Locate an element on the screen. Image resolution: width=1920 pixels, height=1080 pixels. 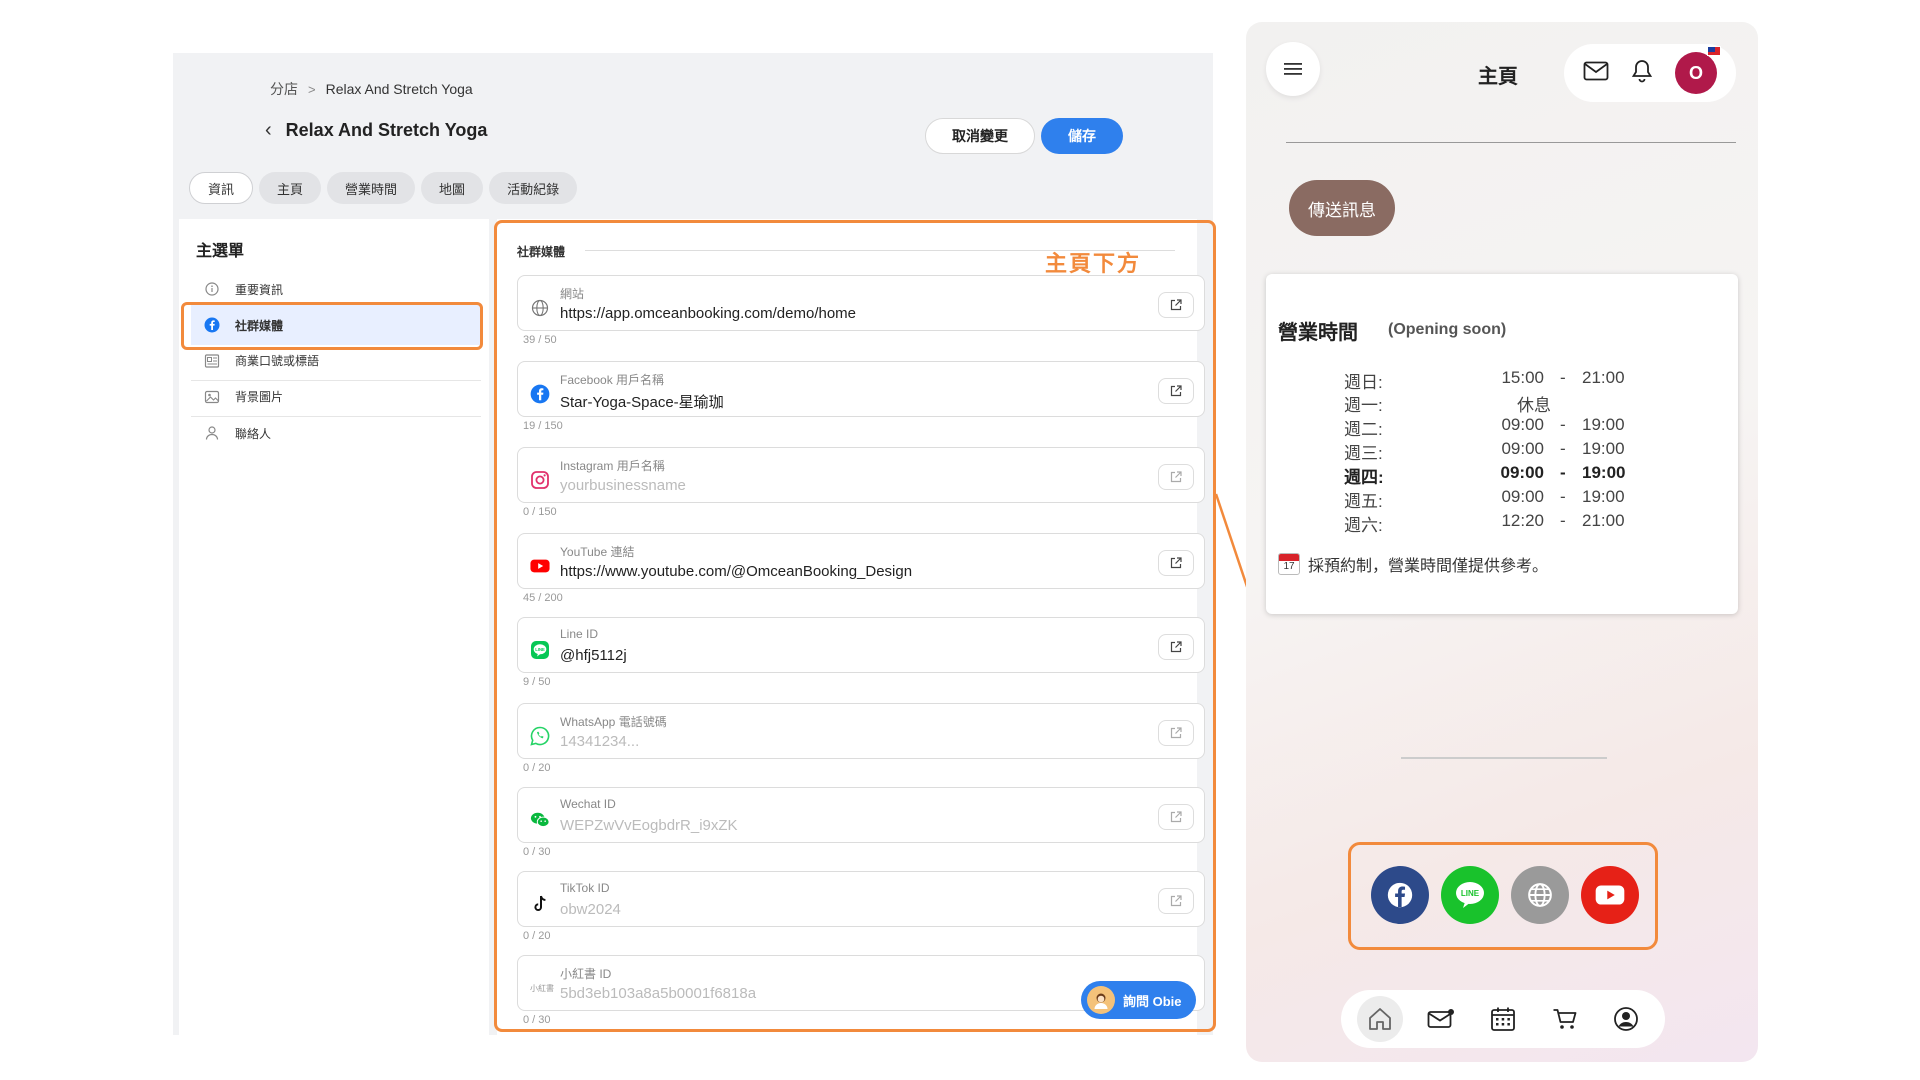
tab-map: 地圖 is located at coordinates (452, 188).